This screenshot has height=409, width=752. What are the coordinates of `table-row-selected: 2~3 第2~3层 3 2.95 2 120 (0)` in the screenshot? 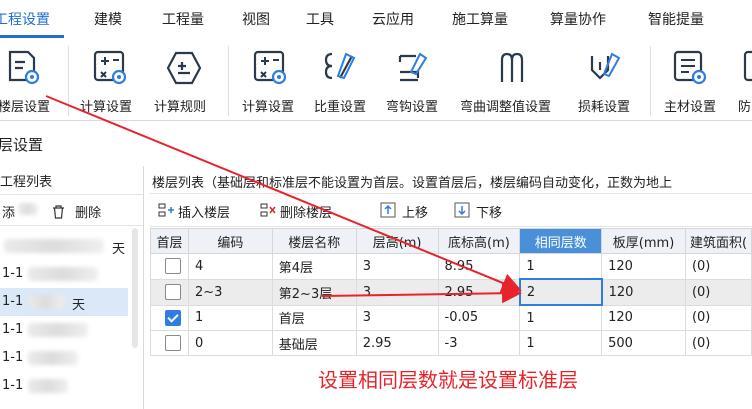 It's located at (451, 292).